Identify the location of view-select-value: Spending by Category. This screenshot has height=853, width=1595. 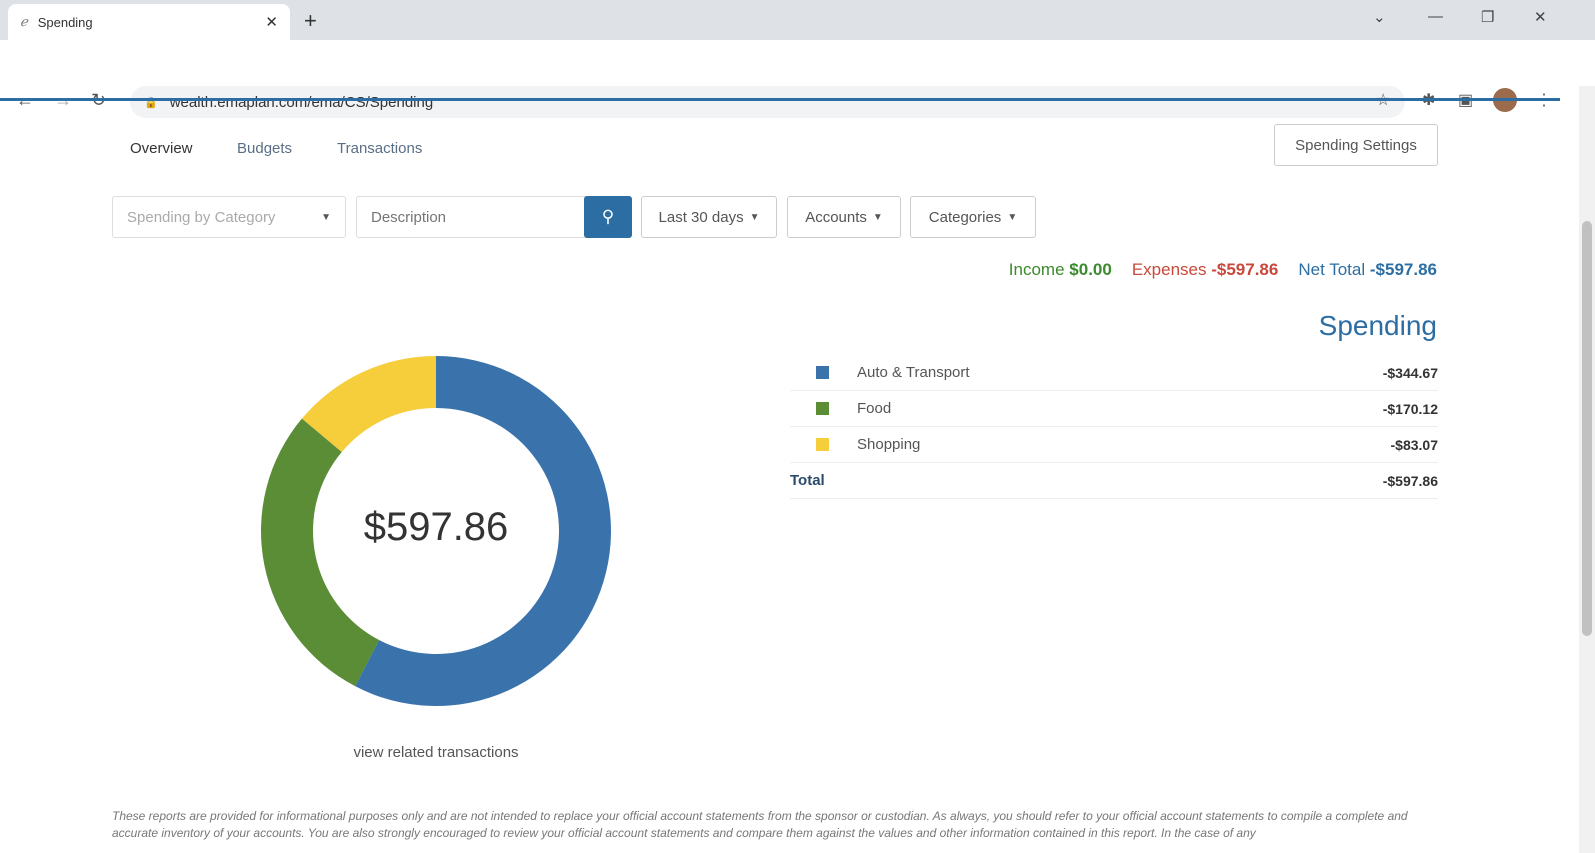
(201, 217).